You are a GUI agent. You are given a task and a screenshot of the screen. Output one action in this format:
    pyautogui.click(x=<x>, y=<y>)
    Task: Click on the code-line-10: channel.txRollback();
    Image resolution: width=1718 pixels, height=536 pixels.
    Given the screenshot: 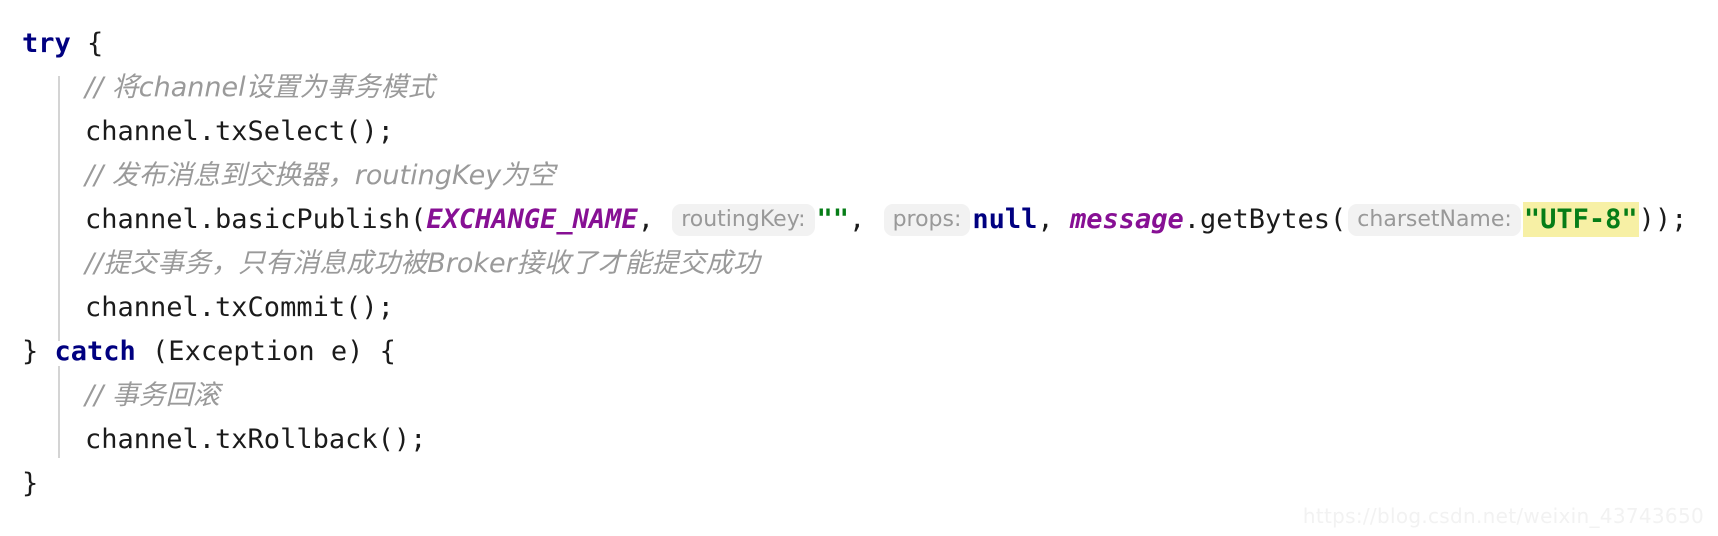 What is the action you would take?
    pyautogui.click(x=870, y=440)
    